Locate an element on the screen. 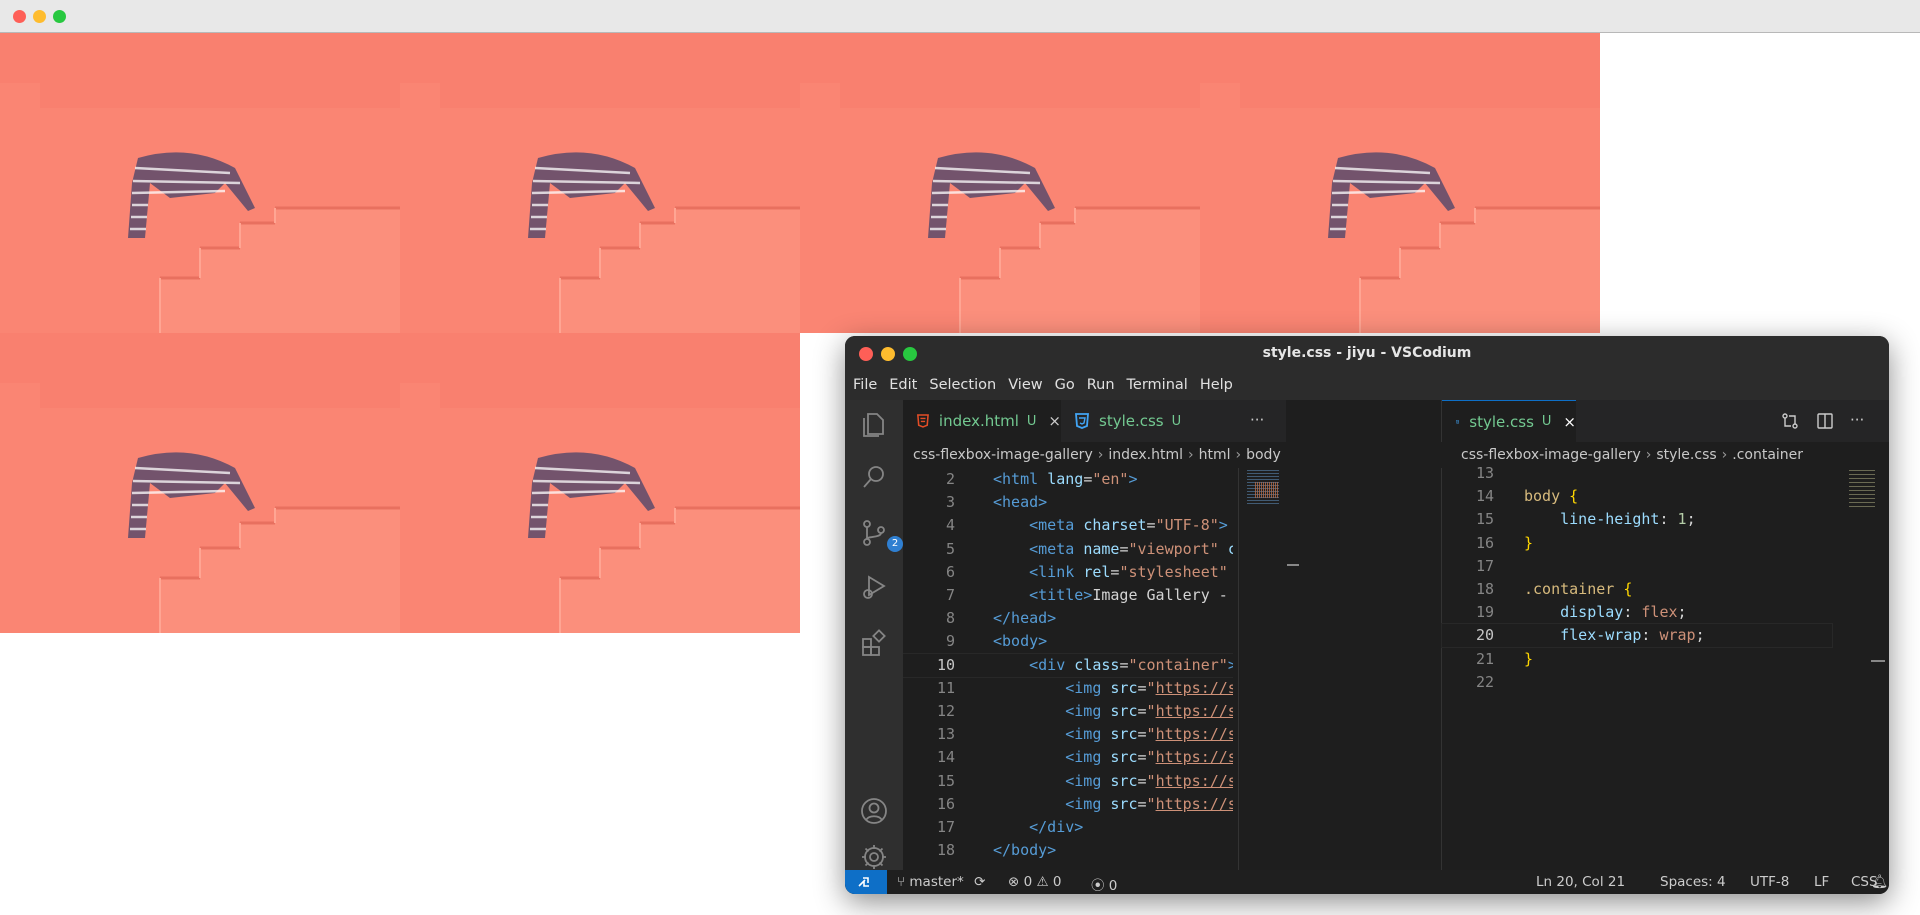  minimap-right is located at coordinates (1864, 669).